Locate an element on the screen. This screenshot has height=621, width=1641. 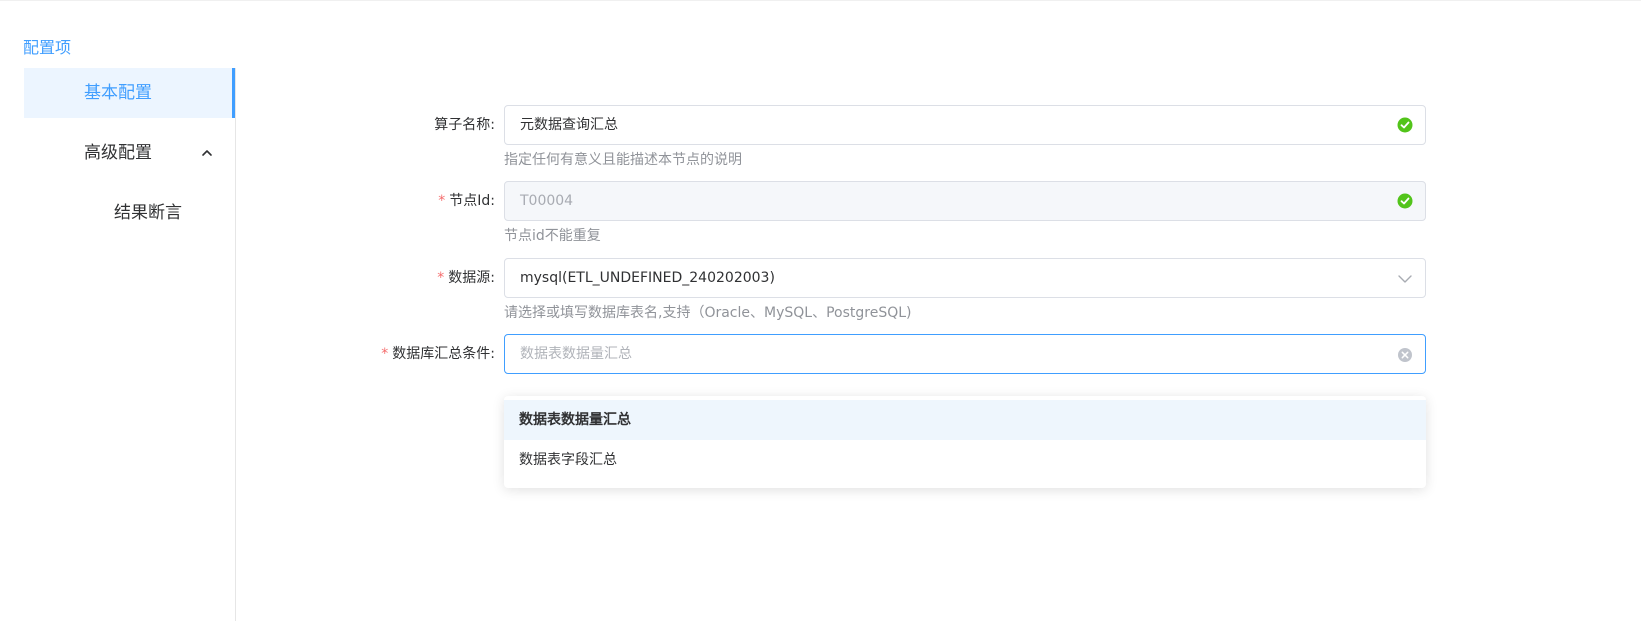
node-id-helper: 节点id不能重复 is located at coordinates (552, 236).